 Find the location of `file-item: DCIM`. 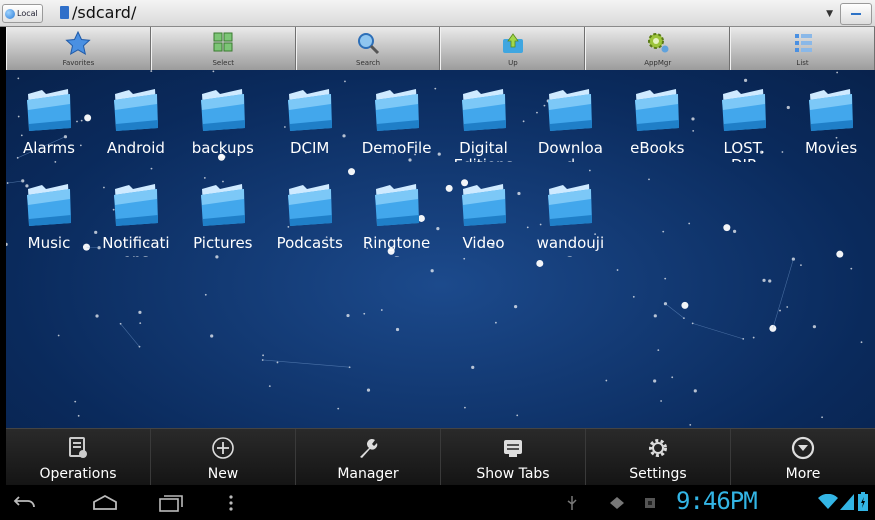

file-item: DCIM is located at coordinates (310, 124).